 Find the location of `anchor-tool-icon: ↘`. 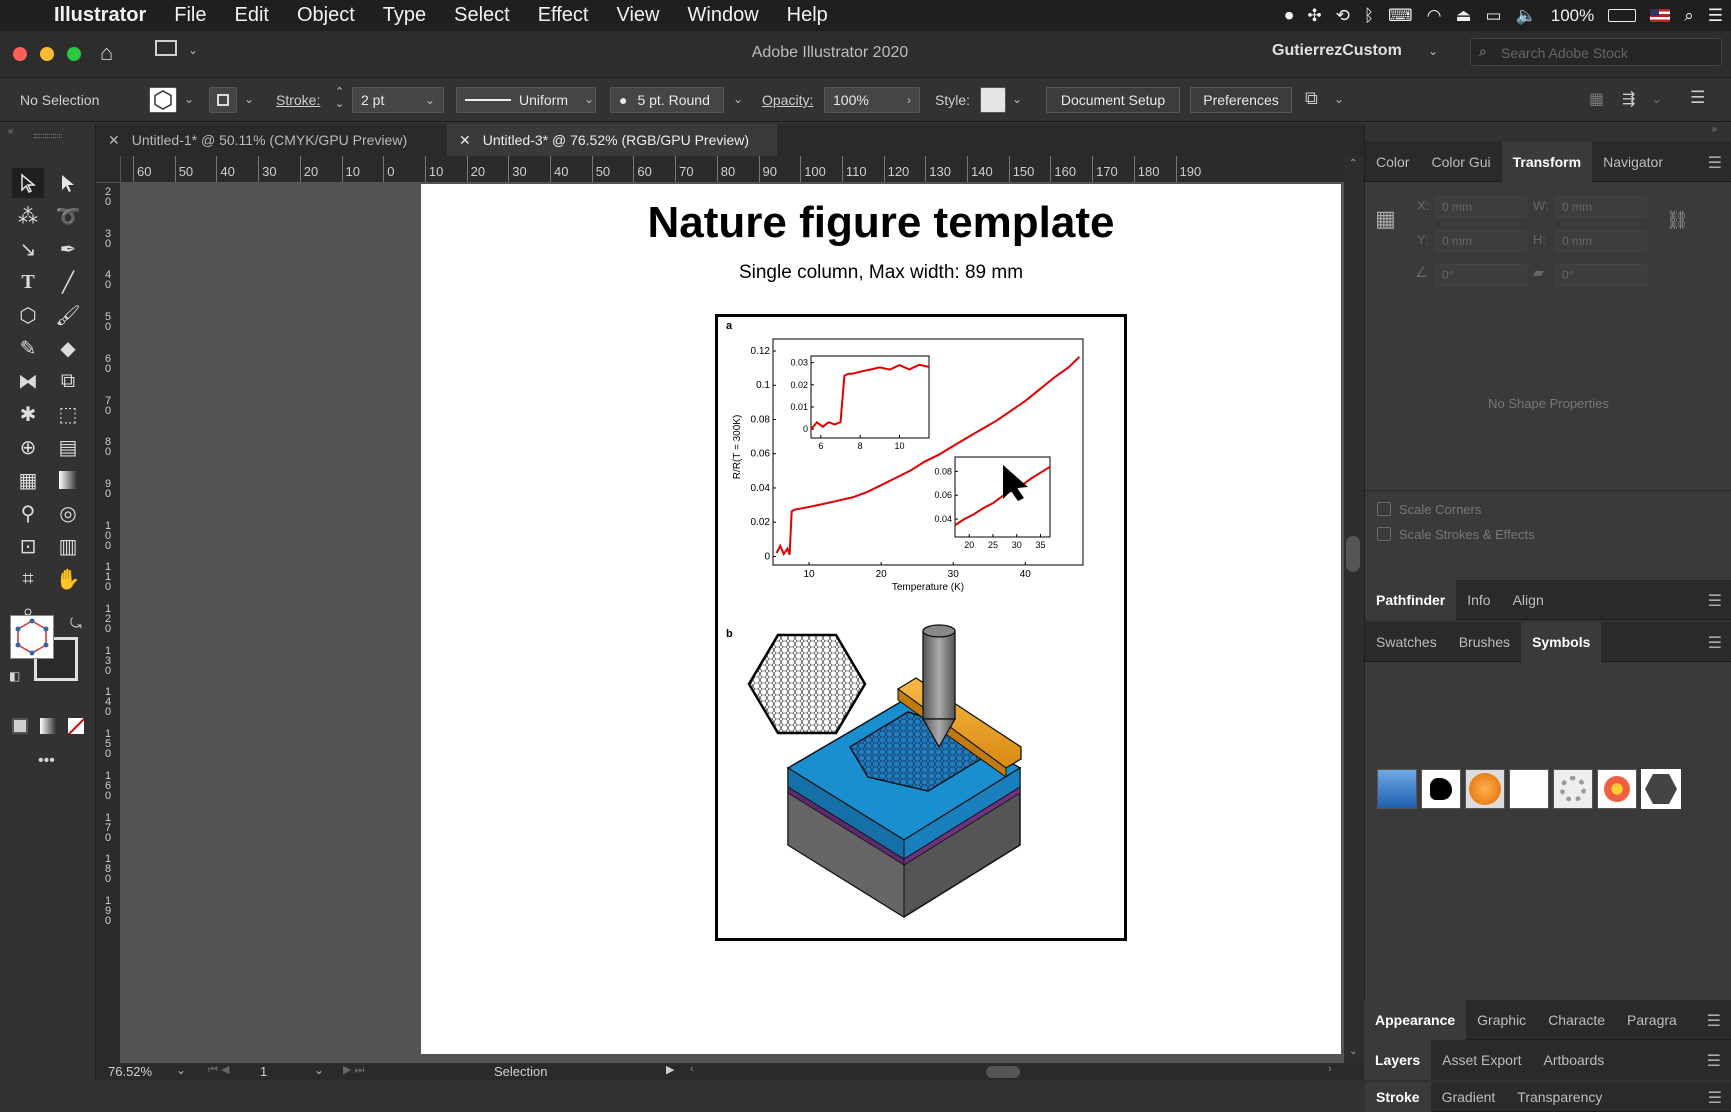

anchor-tool-icon: ↘ is located at coordinates (28, 249).